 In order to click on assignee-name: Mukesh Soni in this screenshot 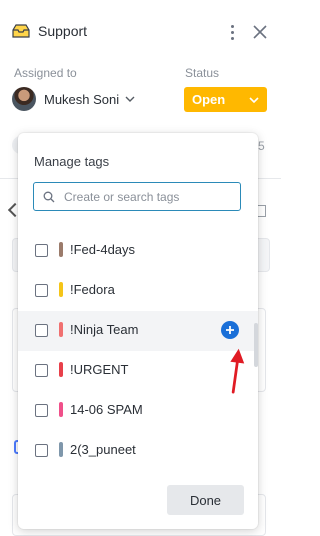, I will do `click(82, 99)`.